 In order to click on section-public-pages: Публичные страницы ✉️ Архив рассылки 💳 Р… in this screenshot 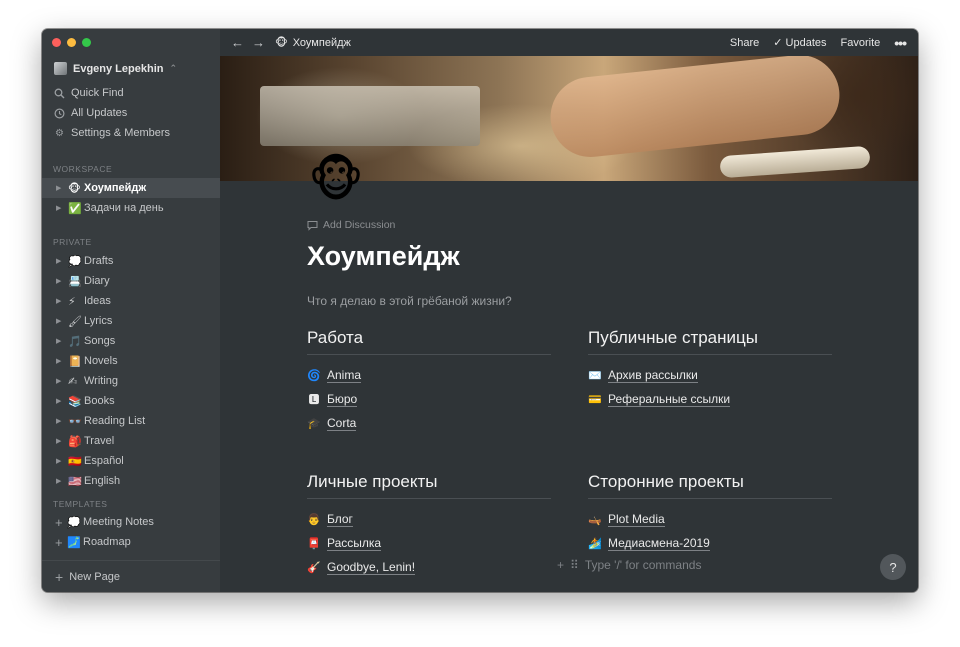, I will do `click(710, 369)`.